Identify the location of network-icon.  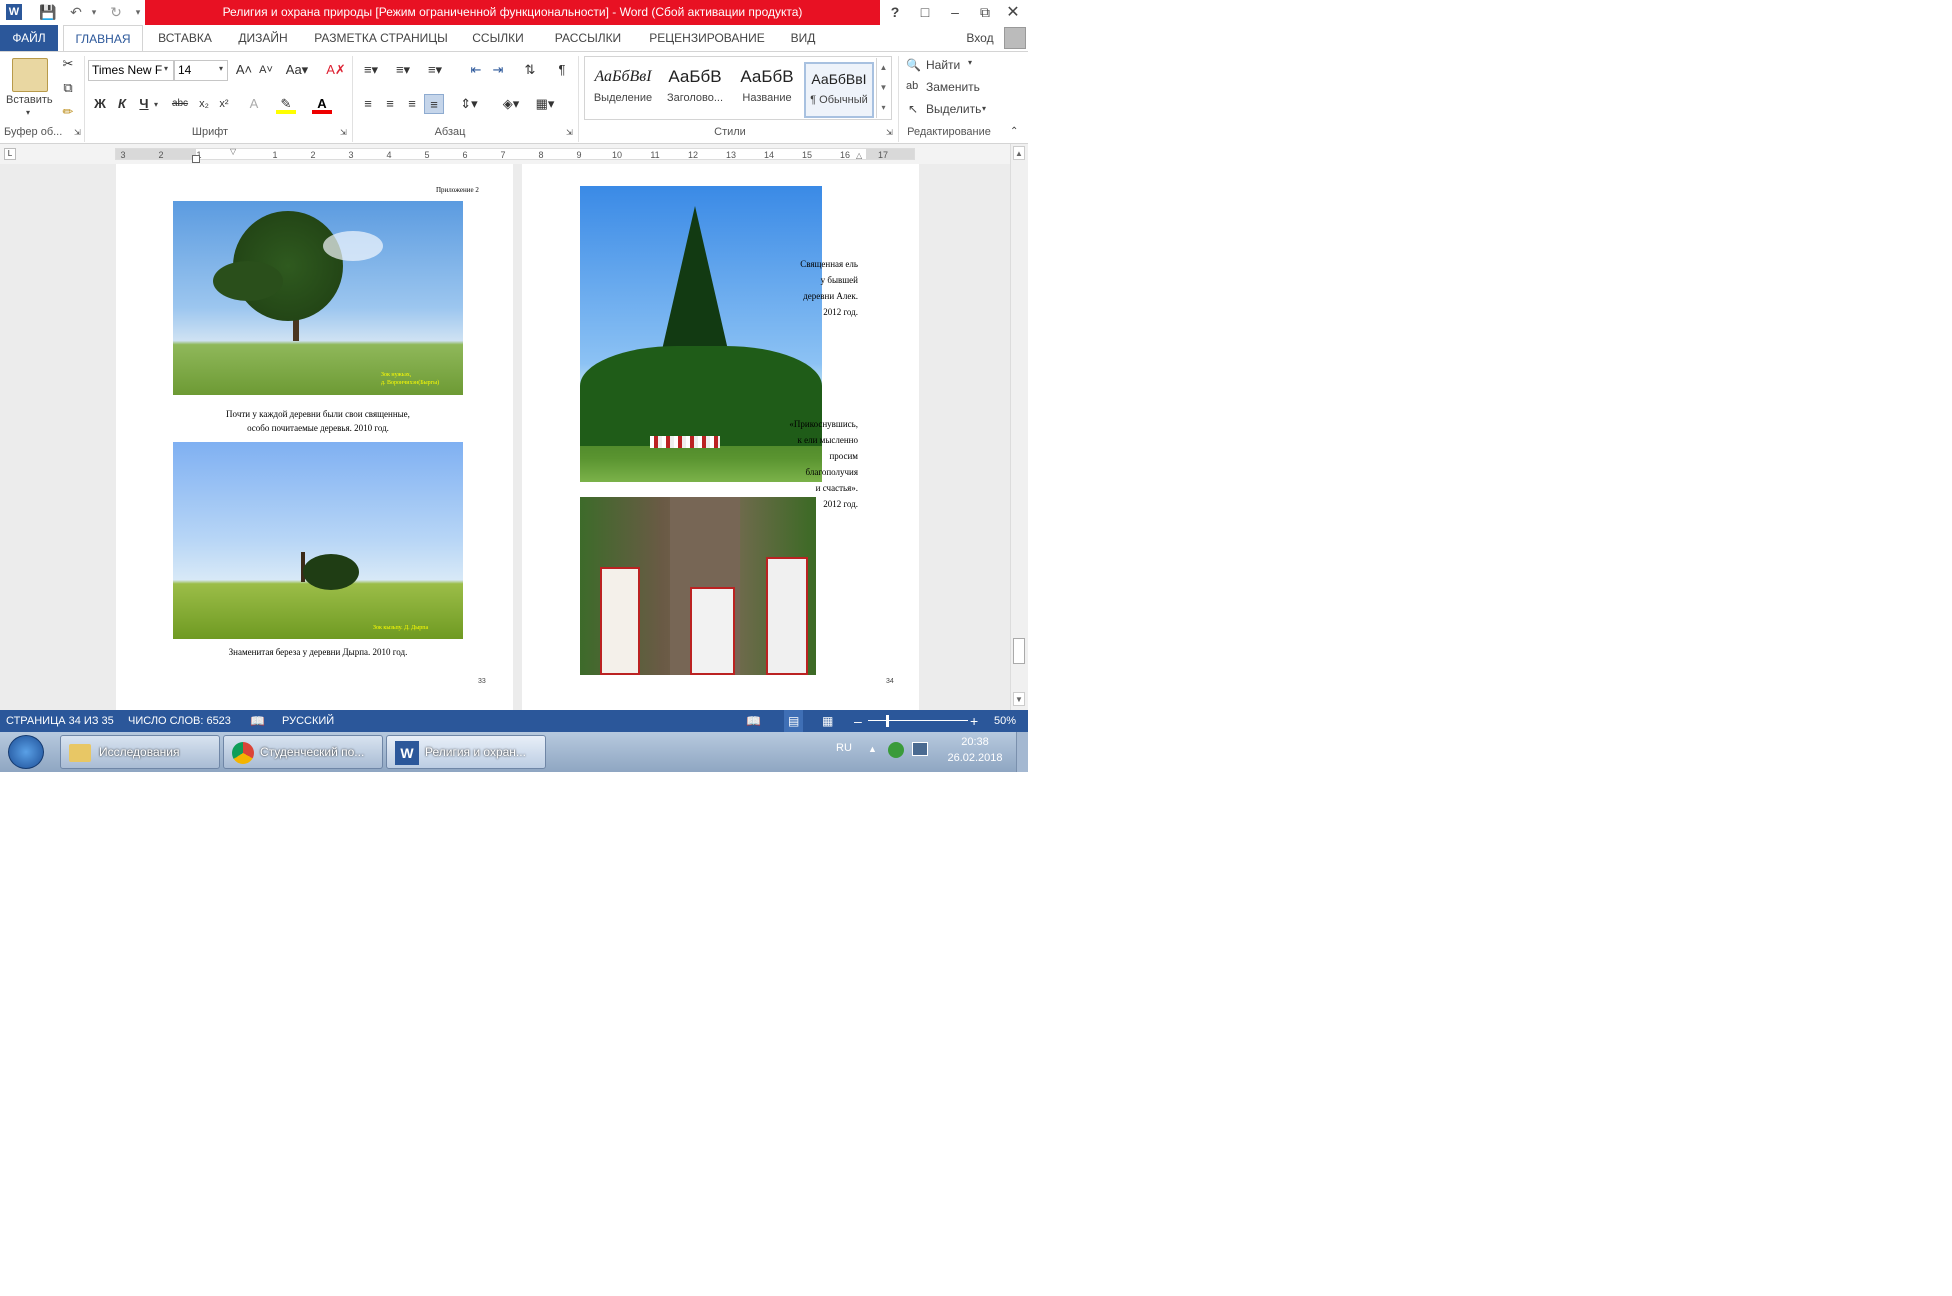
(920, 749).